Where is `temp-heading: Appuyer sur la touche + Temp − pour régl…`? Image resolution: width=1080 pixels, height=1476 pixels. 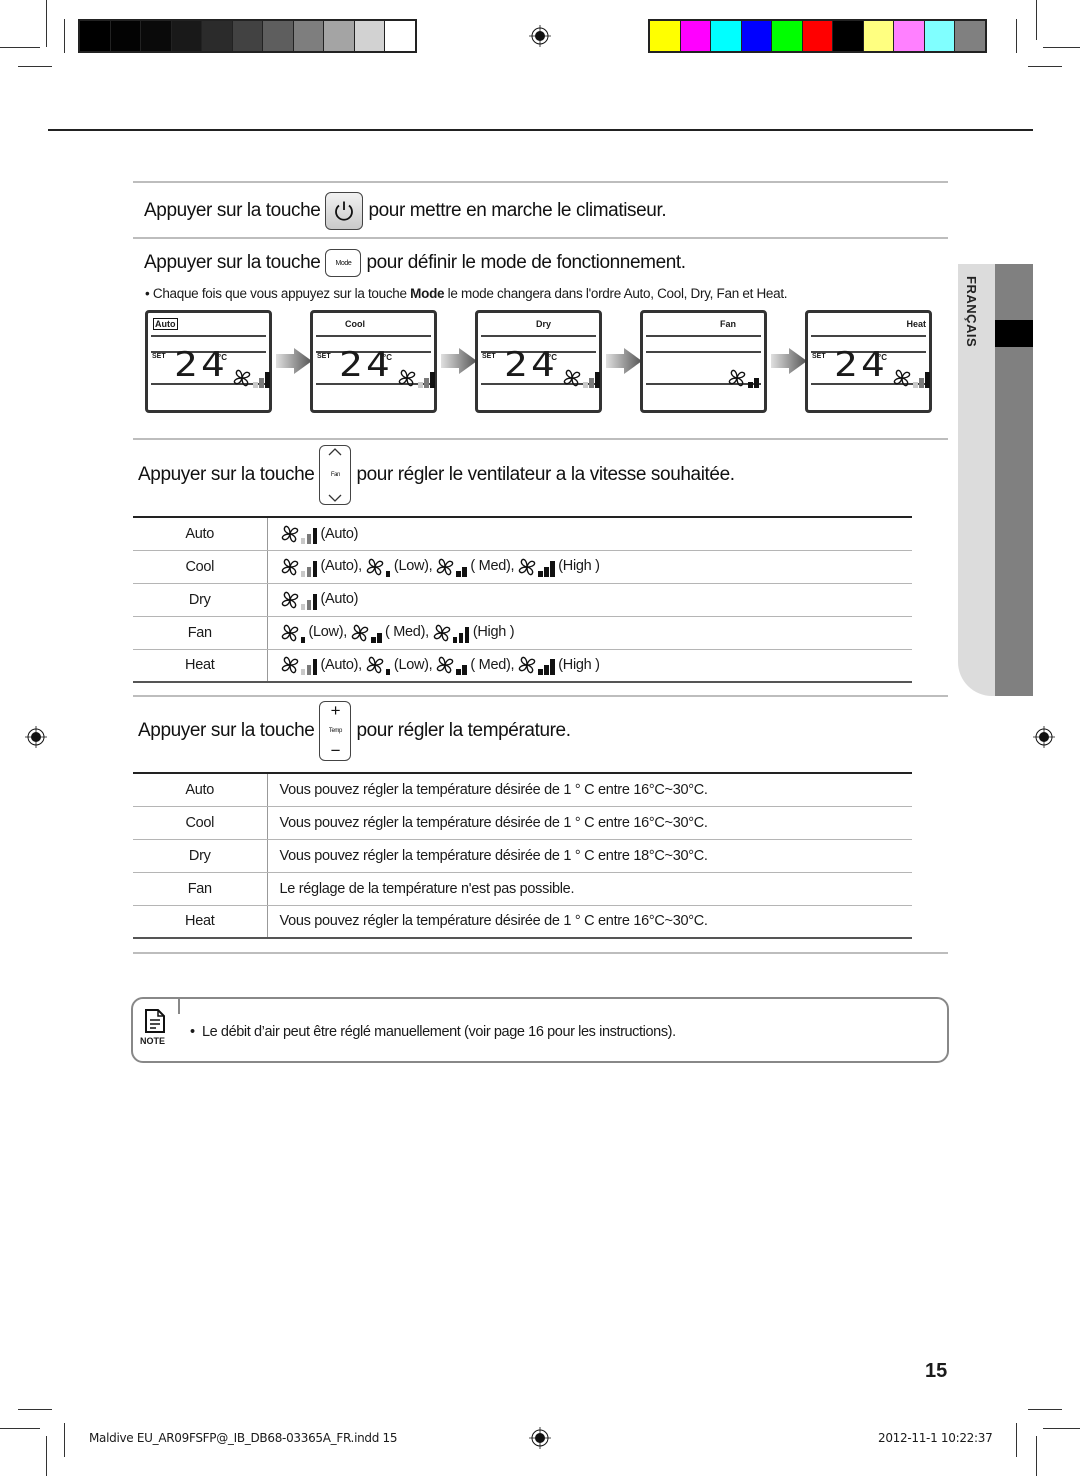
temp-heading: Appuyer sur la touche + Temp − pour régl… is located at coordinates (354, 731).